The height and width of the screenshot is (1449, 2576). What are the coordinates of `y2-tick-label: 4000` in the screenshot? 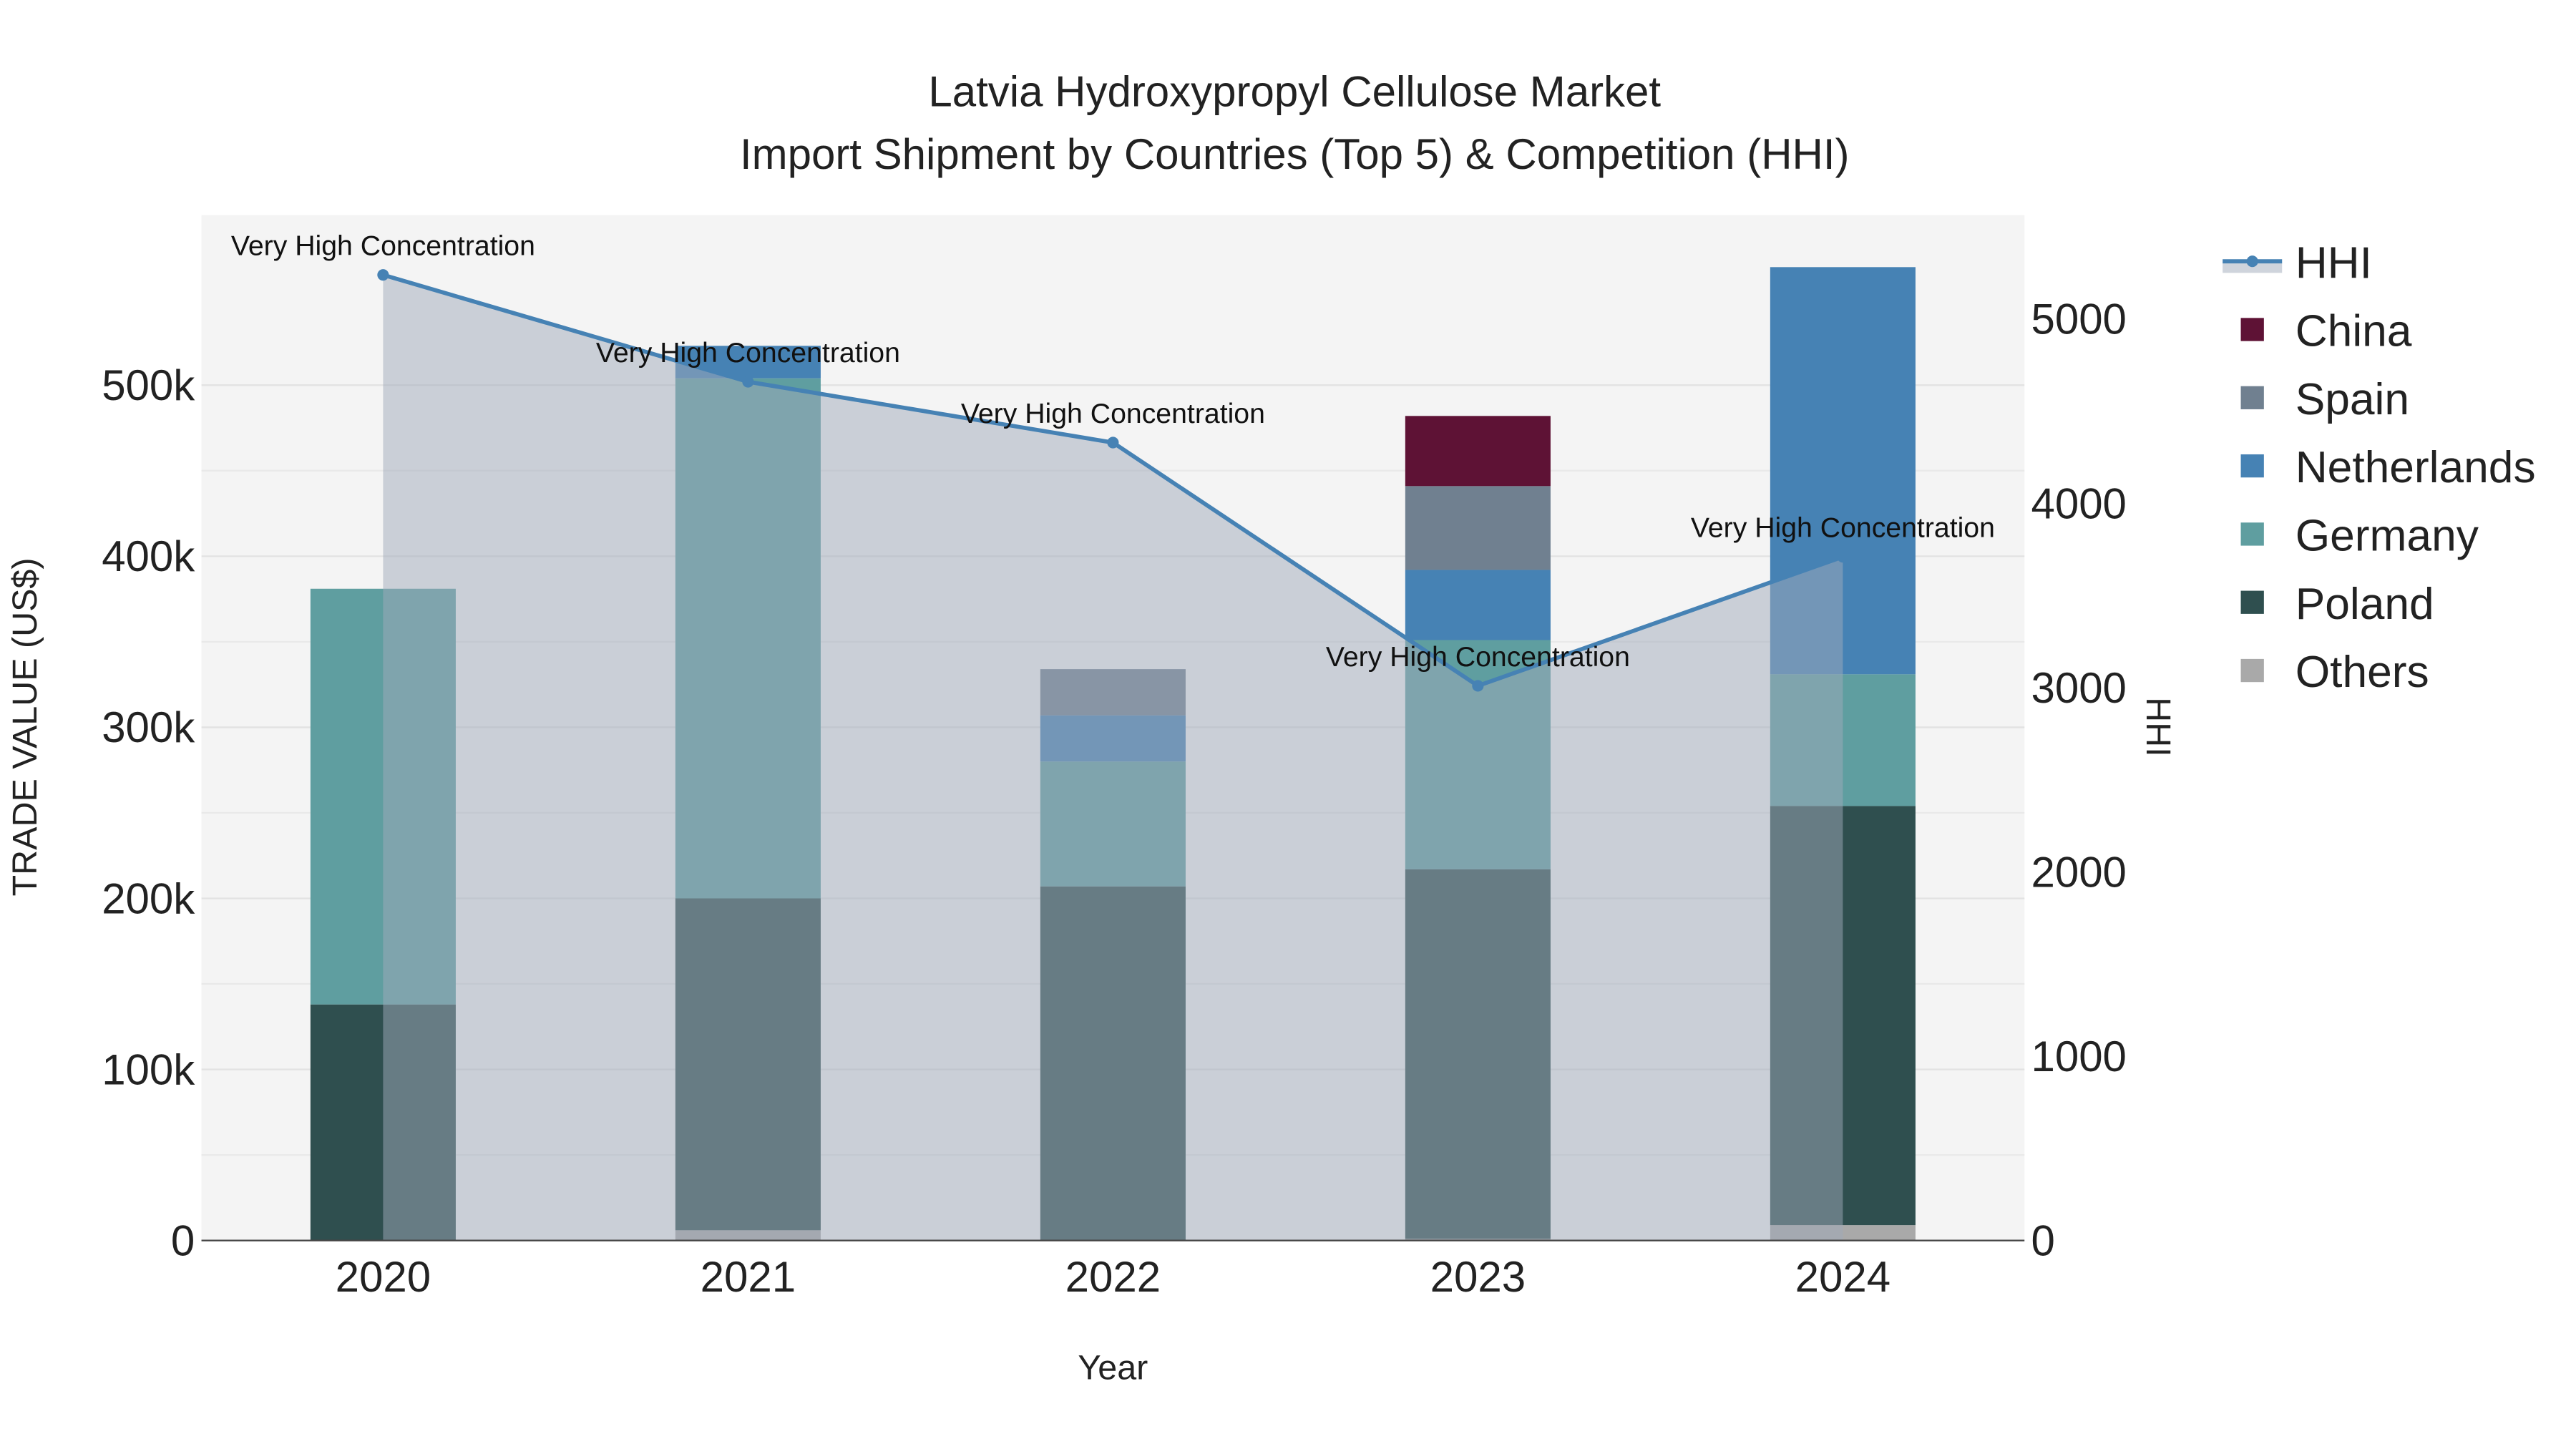 It's located at (2078, 503).